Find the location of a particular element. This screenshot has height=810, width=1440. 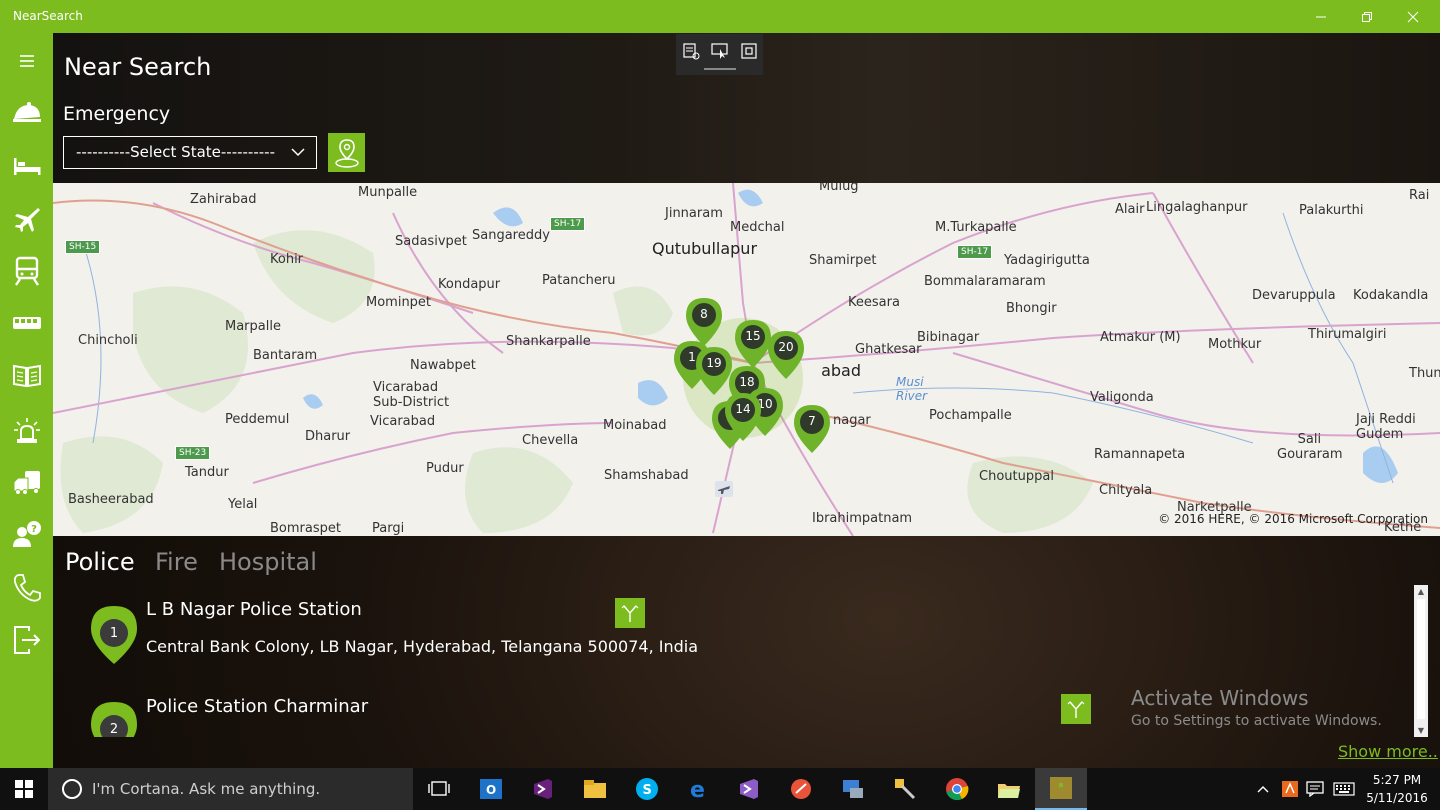

highway-shield: SH-15 is located at coordinates (83, 247).